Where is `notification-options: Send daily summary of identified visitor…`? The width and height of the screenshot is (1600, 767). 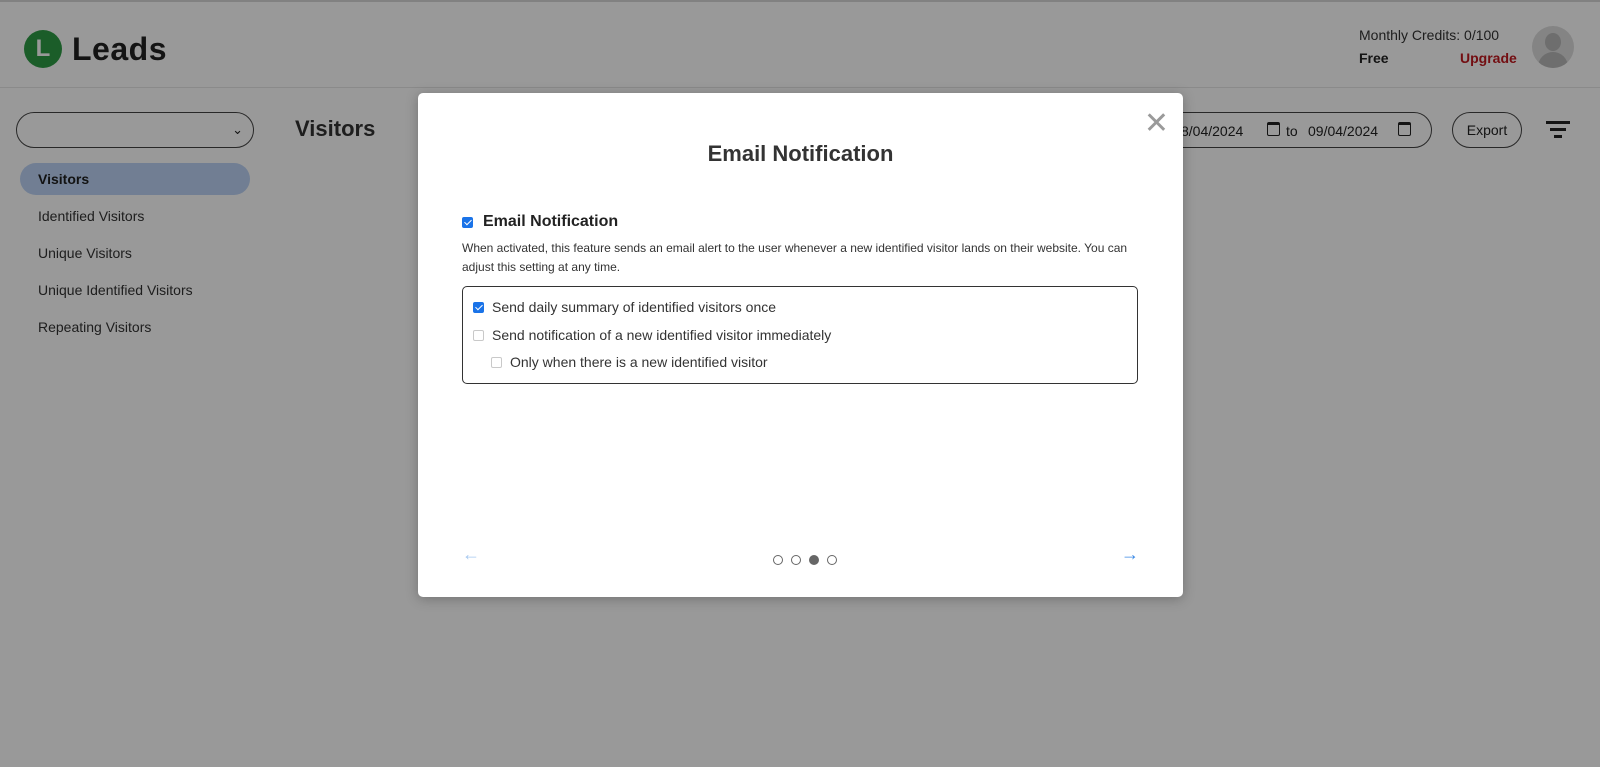
notification-options: Send daily summary of identified visitor… is located at coordinates (800, 335).